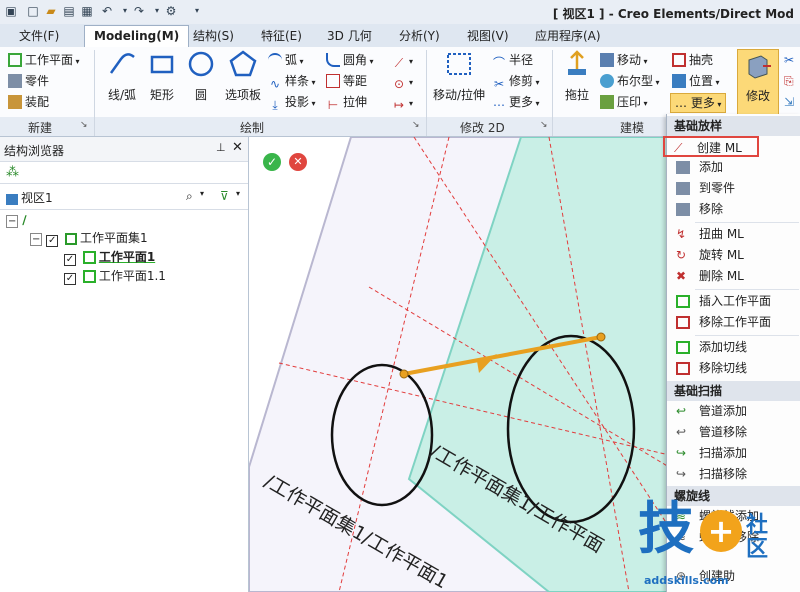 The height and width of the screenshot is (592, 800). I want to click on tree-item-workplane-1-1: ✓ 工作平面1.1, so click(115, 276).